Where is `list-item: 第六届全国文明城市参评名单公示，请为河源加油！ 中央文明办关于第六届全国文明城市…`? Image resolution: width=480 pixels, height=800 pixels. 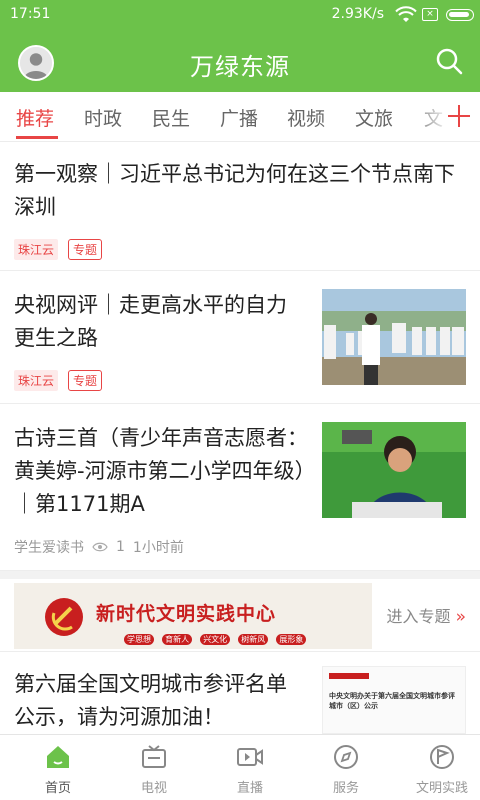 list-item: 第六届全国文明城市参评名单公示，请为河源加油！ 中央文明办关于第六届全国文明城市… is located at coordinates (240, 693).